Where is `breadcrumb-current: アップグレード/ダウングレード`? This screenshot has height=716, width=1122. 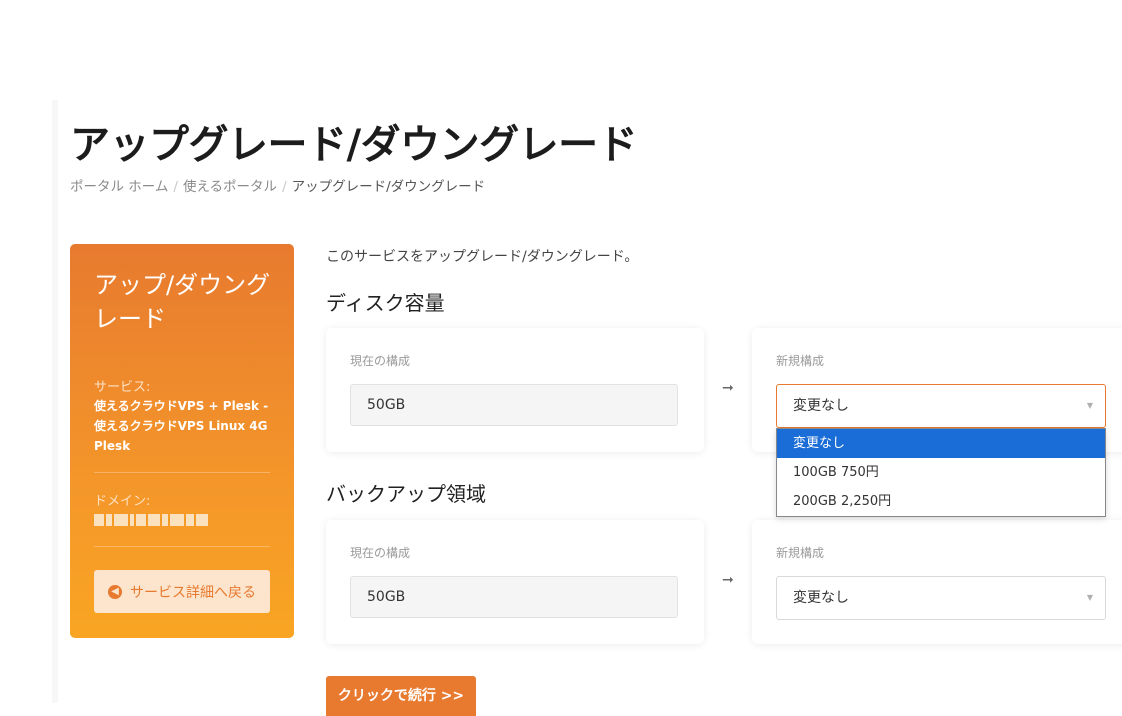 breadcrumb-current: アップグレード/ダウングレード is located at coordinates (388, 187).